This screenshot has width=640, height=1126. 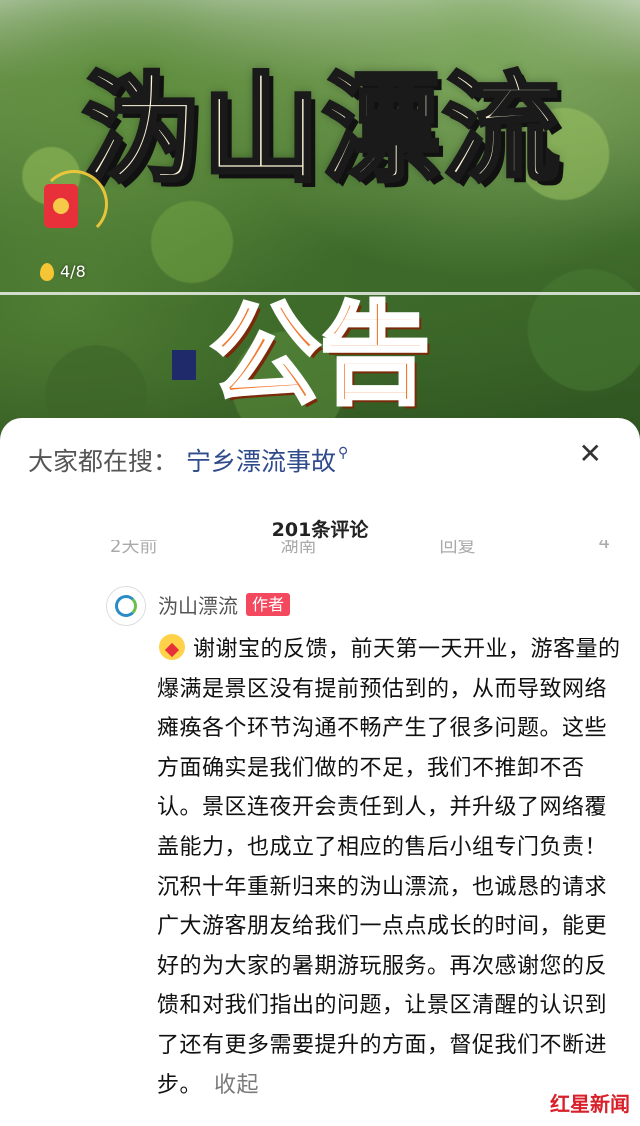 What do you see at coordinates (604, 546) in the screenshot?
I see `previous-comment-like-count: 4` at bounding box center [604, 546].